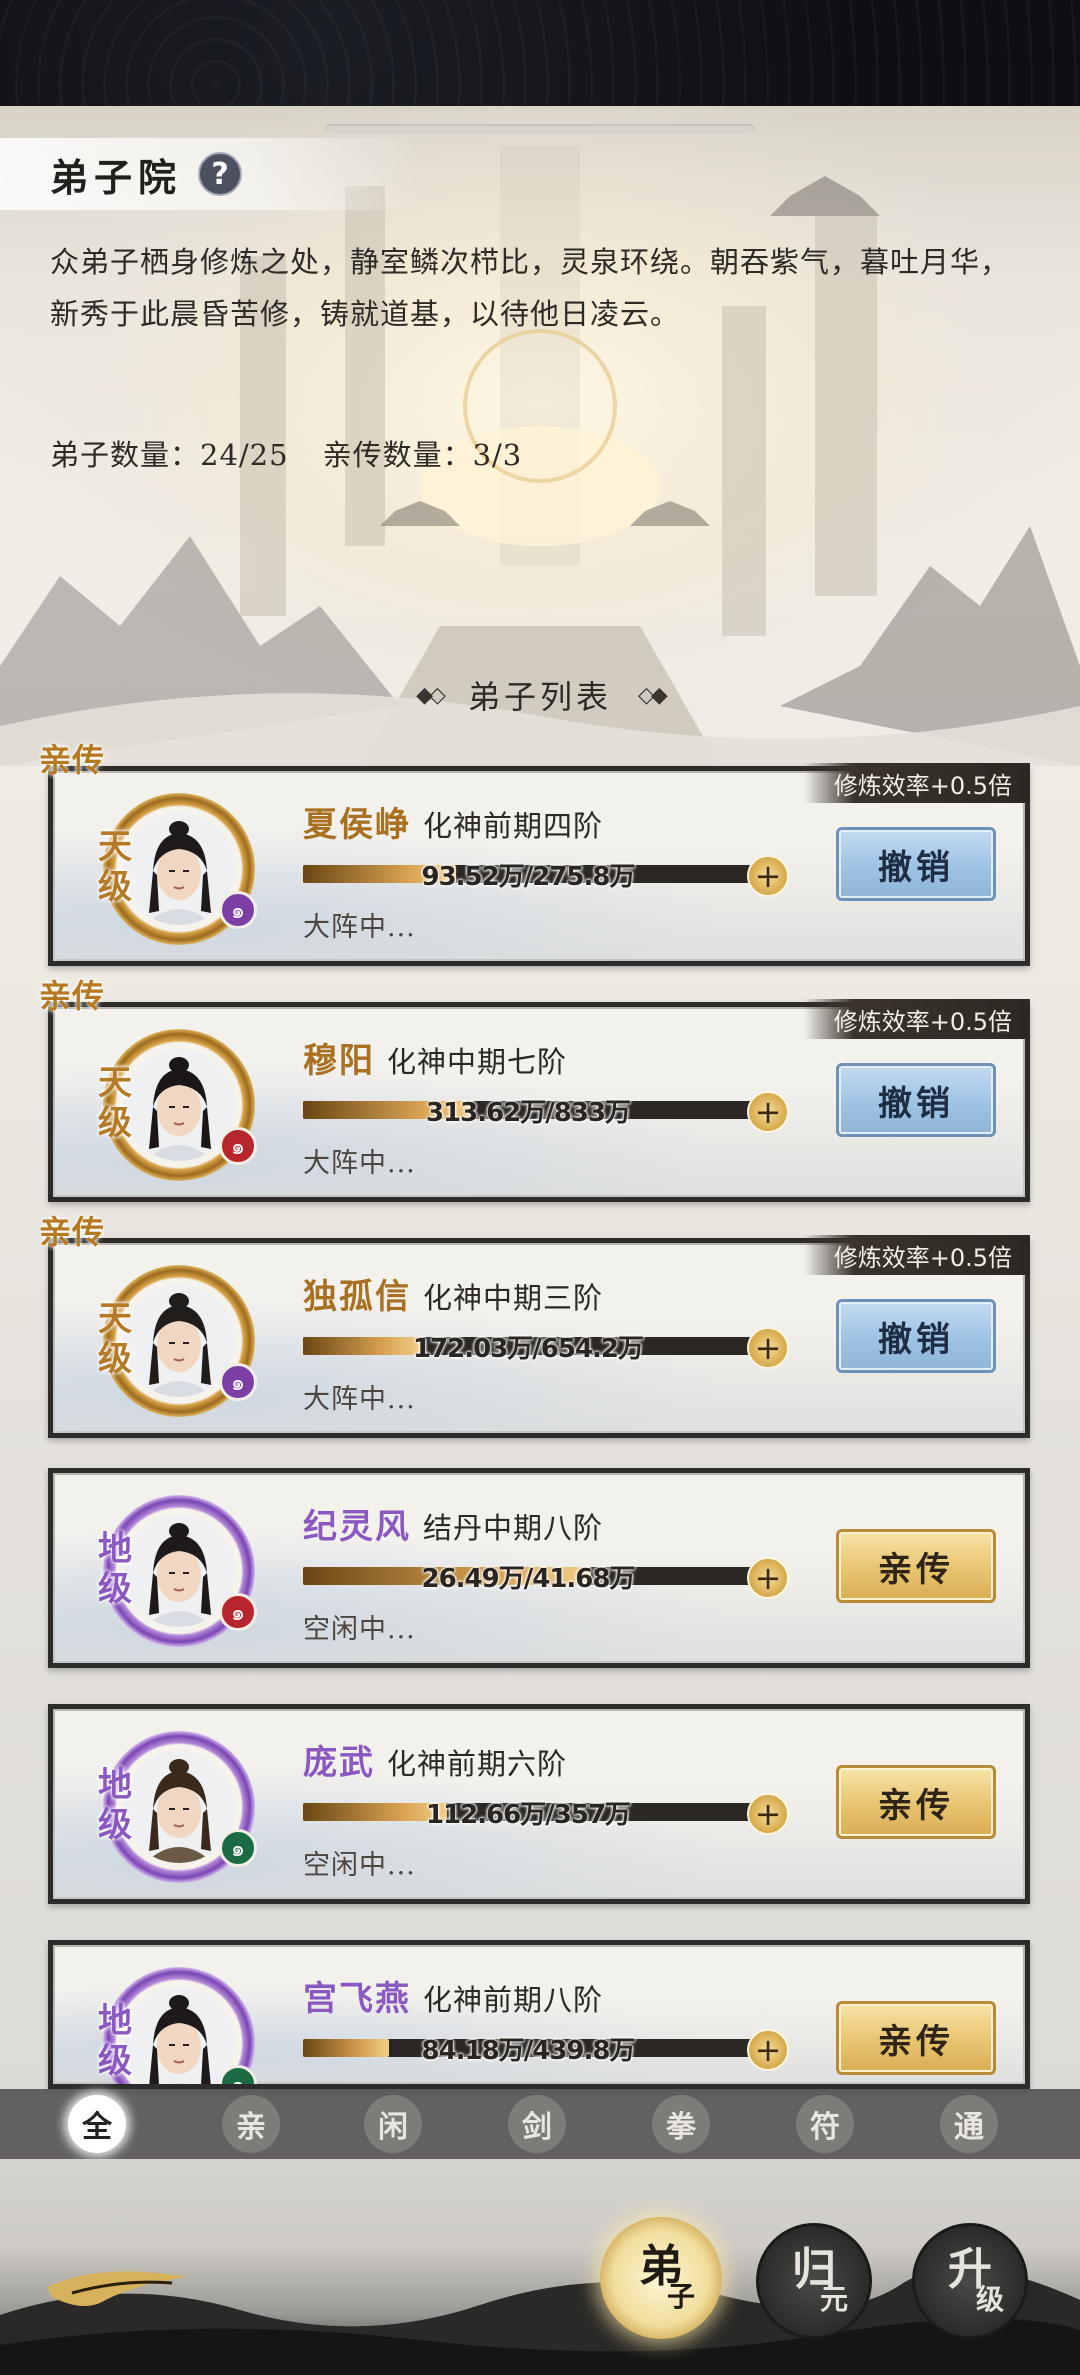  What do you see at coordinates (540, 128) in the screenshot?
I see `drag-handle` at bounding box center [540, 128].